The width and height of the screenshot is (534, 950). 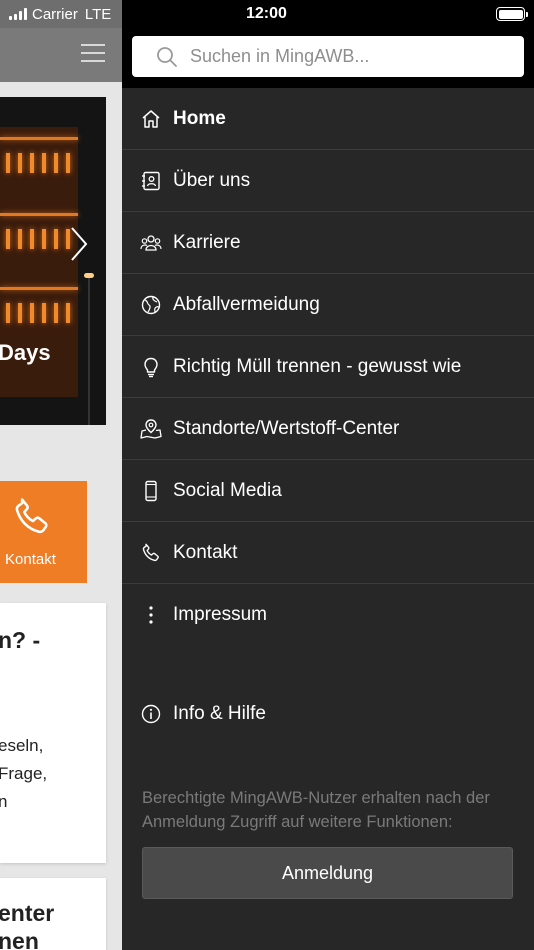 What do you see at coordinates (328, 181) in the screenshot?
I see `menu-item-ueber-uns: Über uns` at bounding box center [328, 181].